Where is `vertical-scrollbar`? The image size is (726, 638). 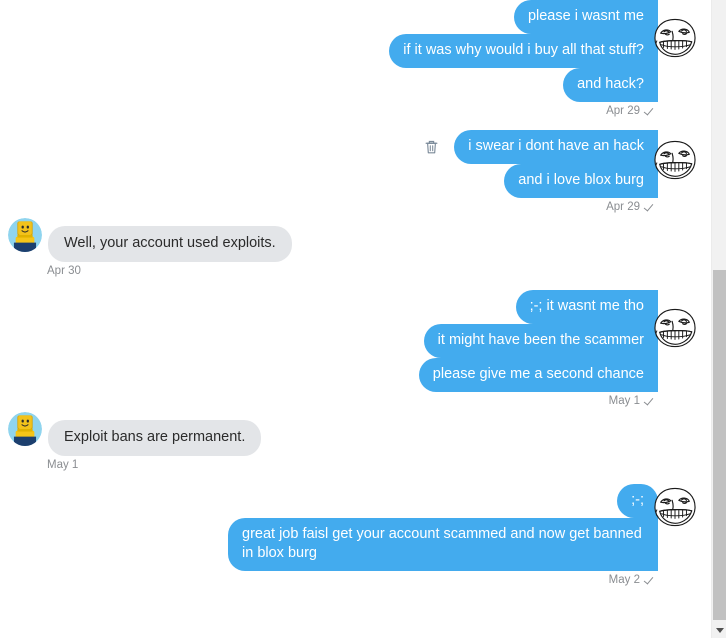 vertical-scrollbar is located at coordinates (718, 319).